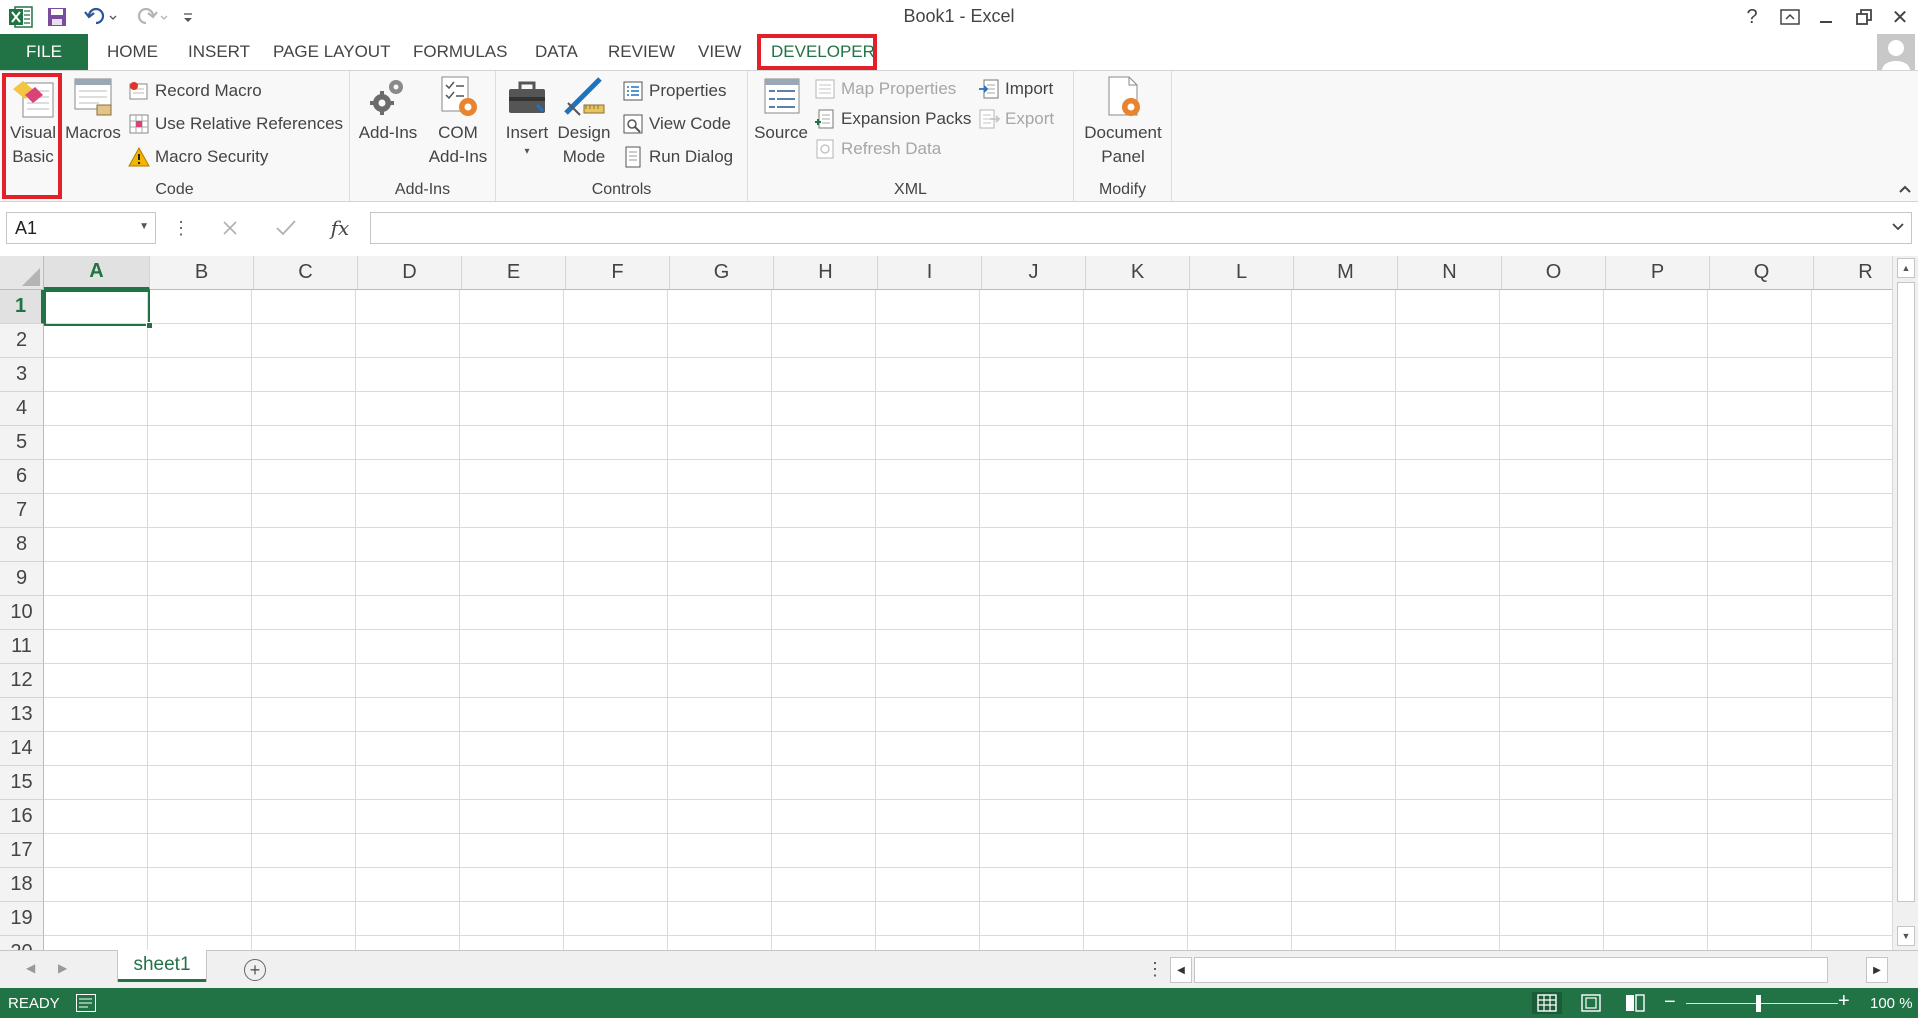  Describe the element at coordinates (22, 443) in the screenshot. I see `row-header-5: 5` at that location.